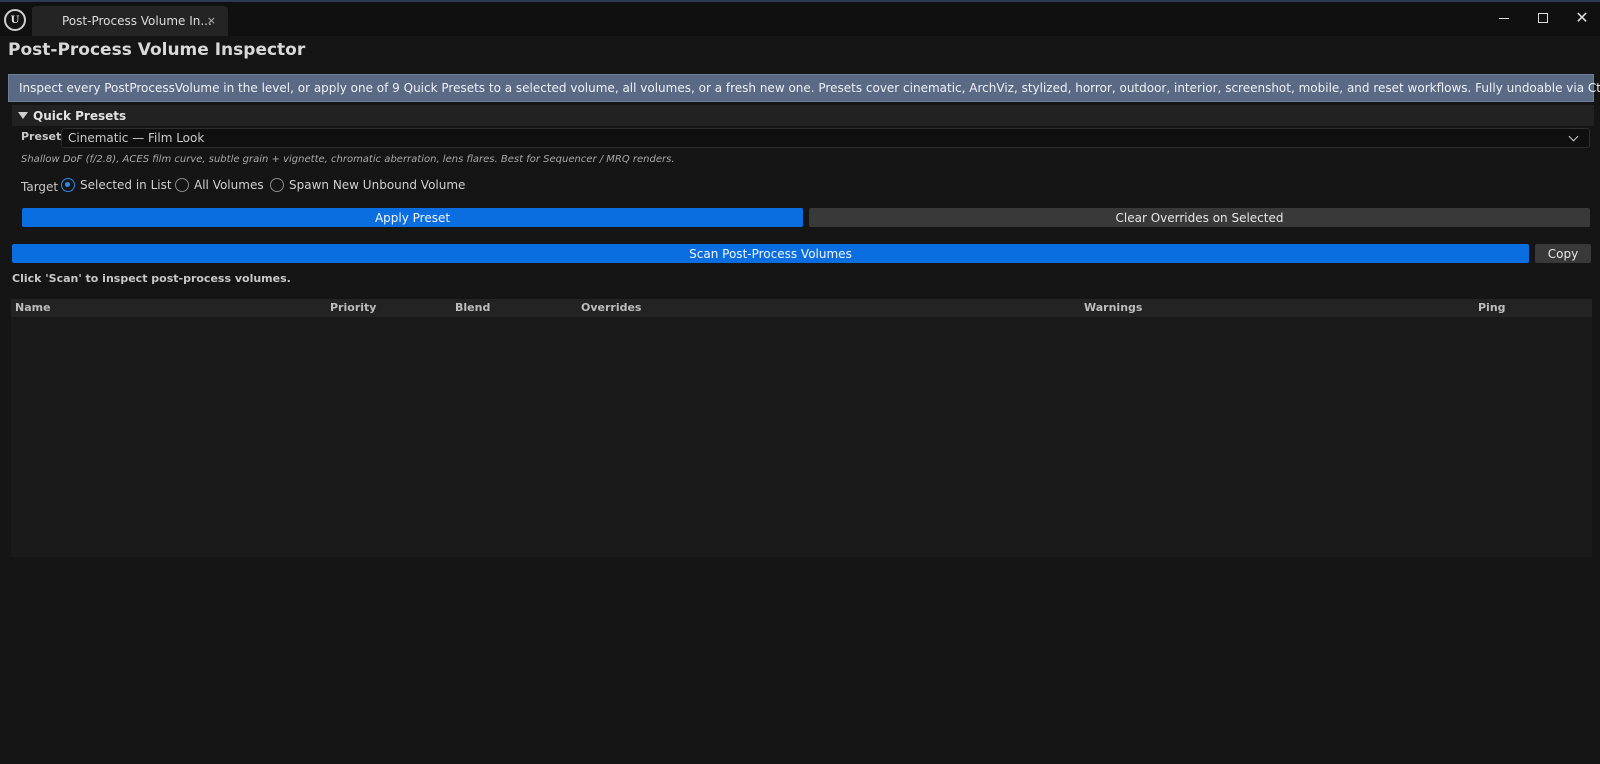  I want to click on radio-spawn-new-volume: Spawn New Unbound Volume, so click(367, 185).